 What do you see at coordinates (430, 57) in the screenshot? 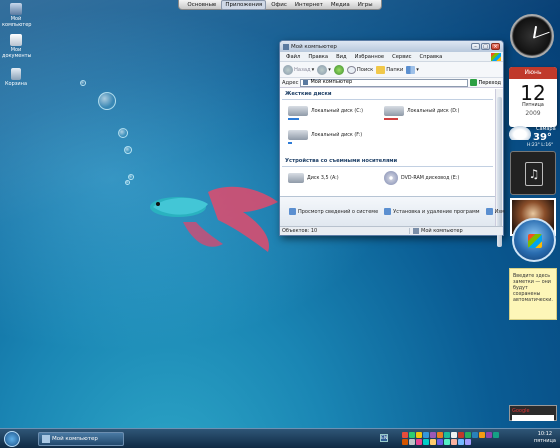
I see `menu-help: Справка` at bounding box center [430, 57].